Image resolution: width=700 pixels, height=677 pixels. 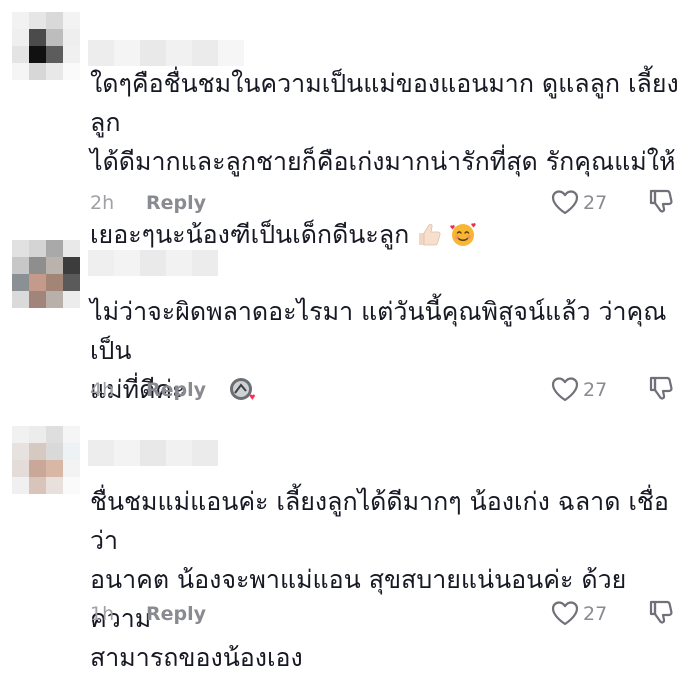 I want to click on creator-liked-badge, so click(x=243, y=390).